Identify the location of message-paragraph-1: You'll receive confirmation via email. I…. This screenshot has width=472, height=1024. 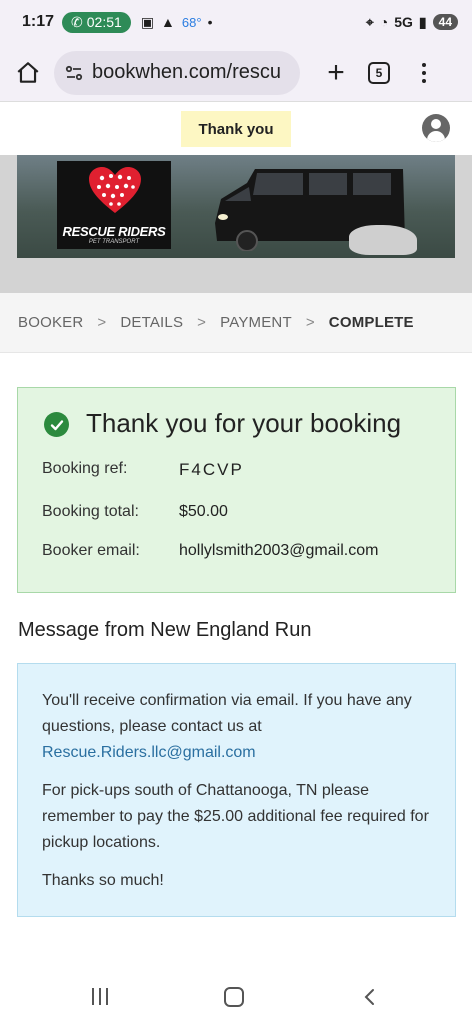
(239, 727).